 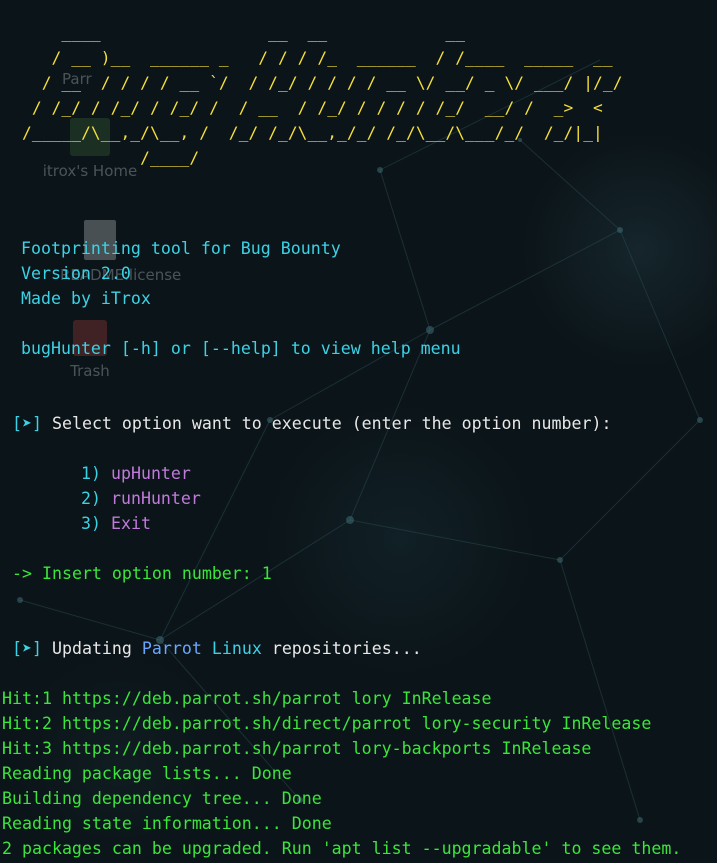 I want to click on menu-option-2: 2) runHunter, so click(x=141, y=498).